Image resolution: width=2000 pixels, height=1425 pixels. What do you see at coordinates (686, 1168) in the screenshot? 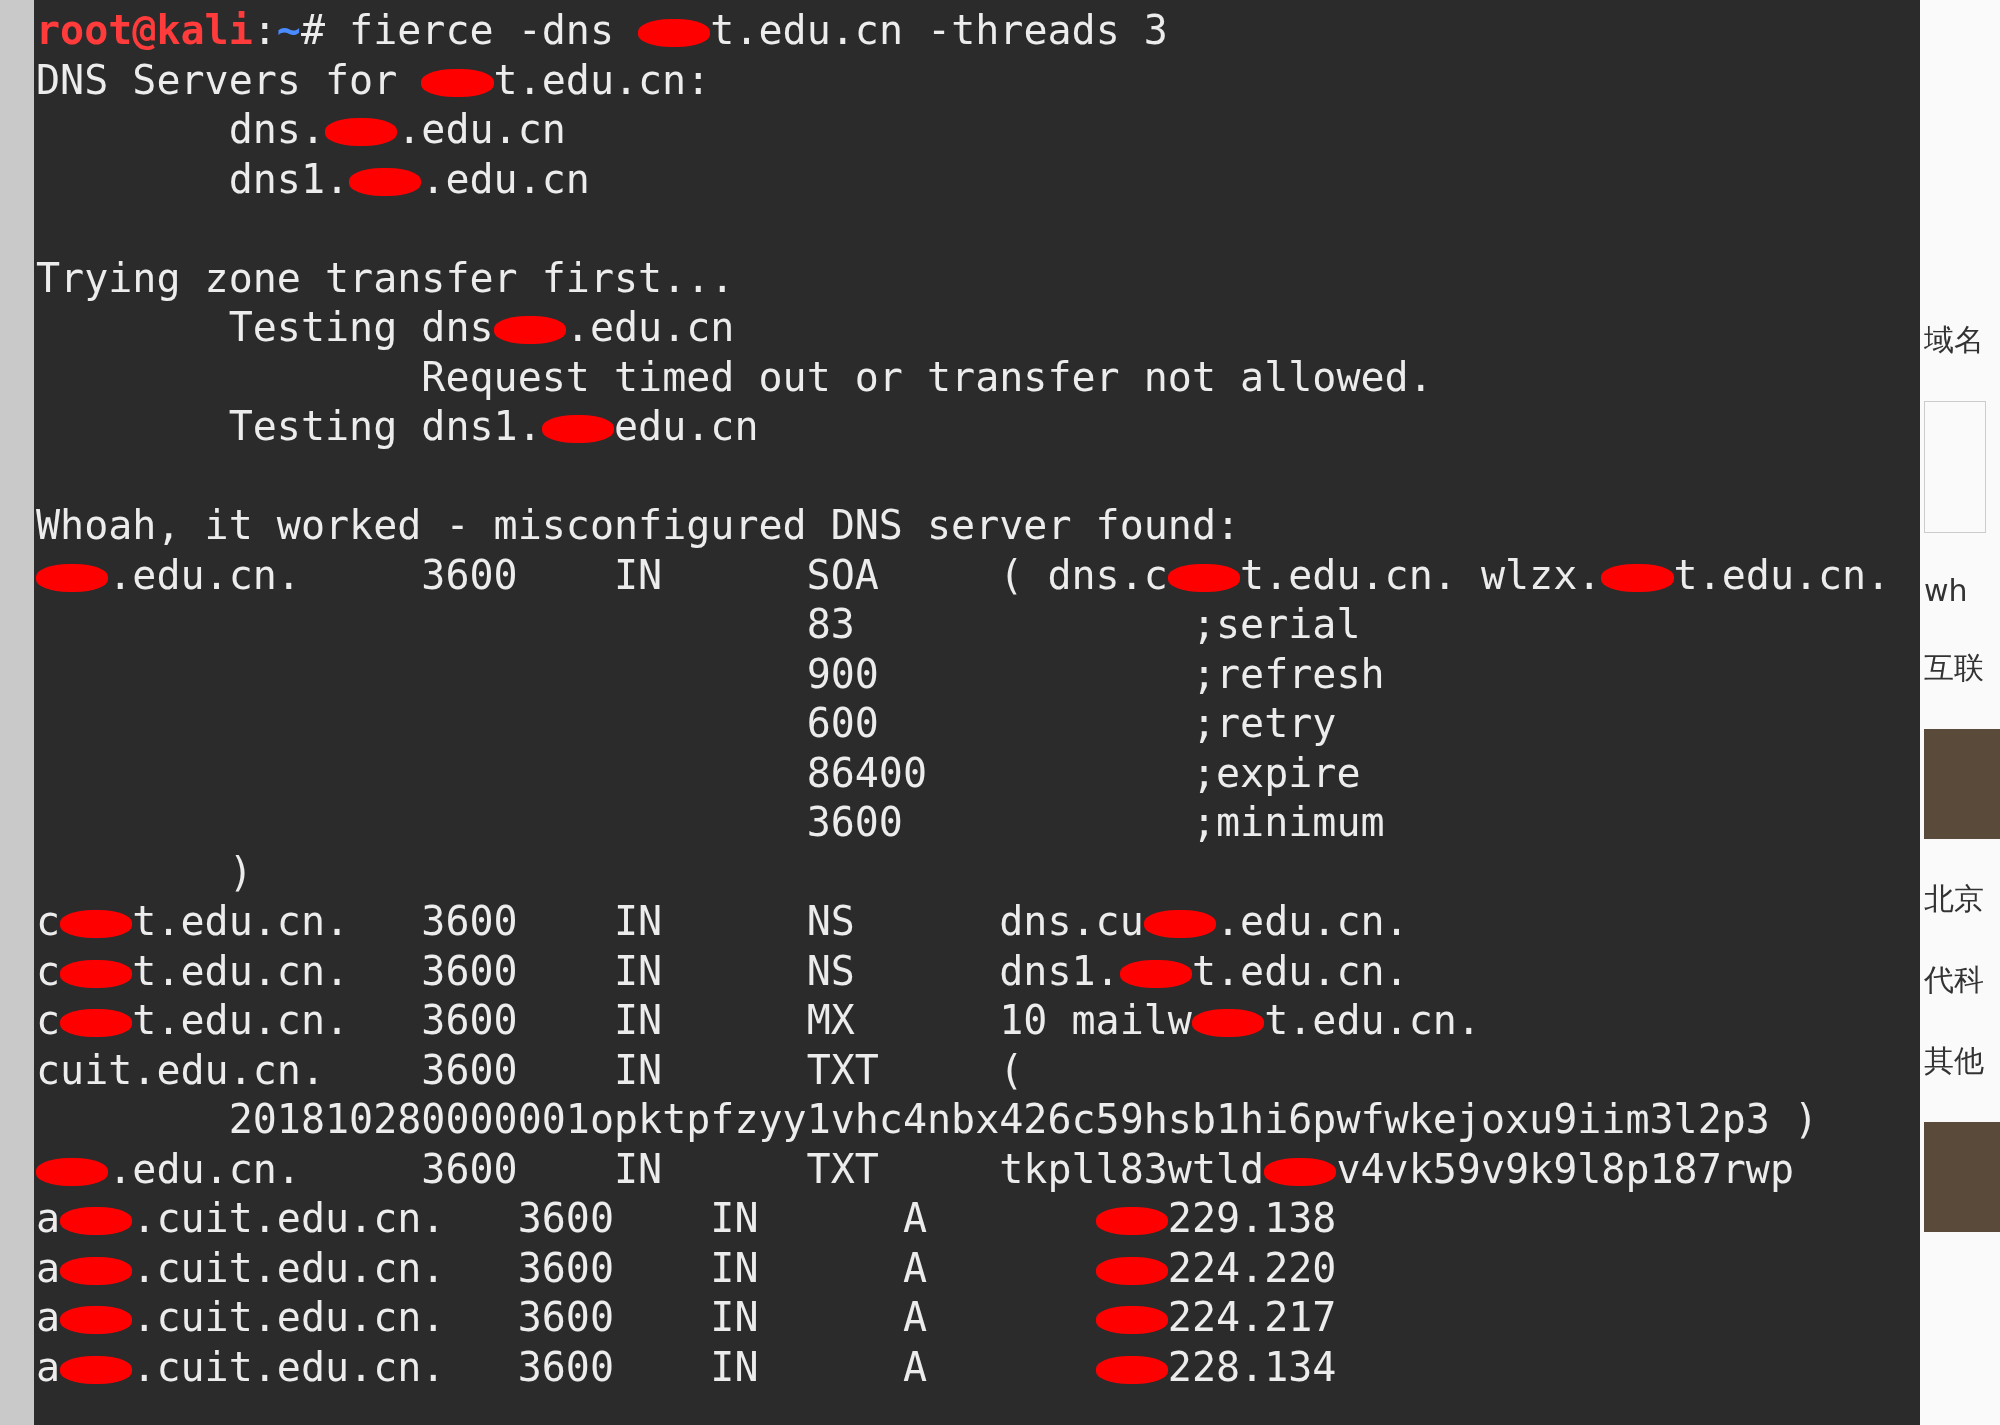
I see `terminal-text: .edu.cn. 3600 IN TXT tkpll83wtld` at bounding box center [686, 1168].